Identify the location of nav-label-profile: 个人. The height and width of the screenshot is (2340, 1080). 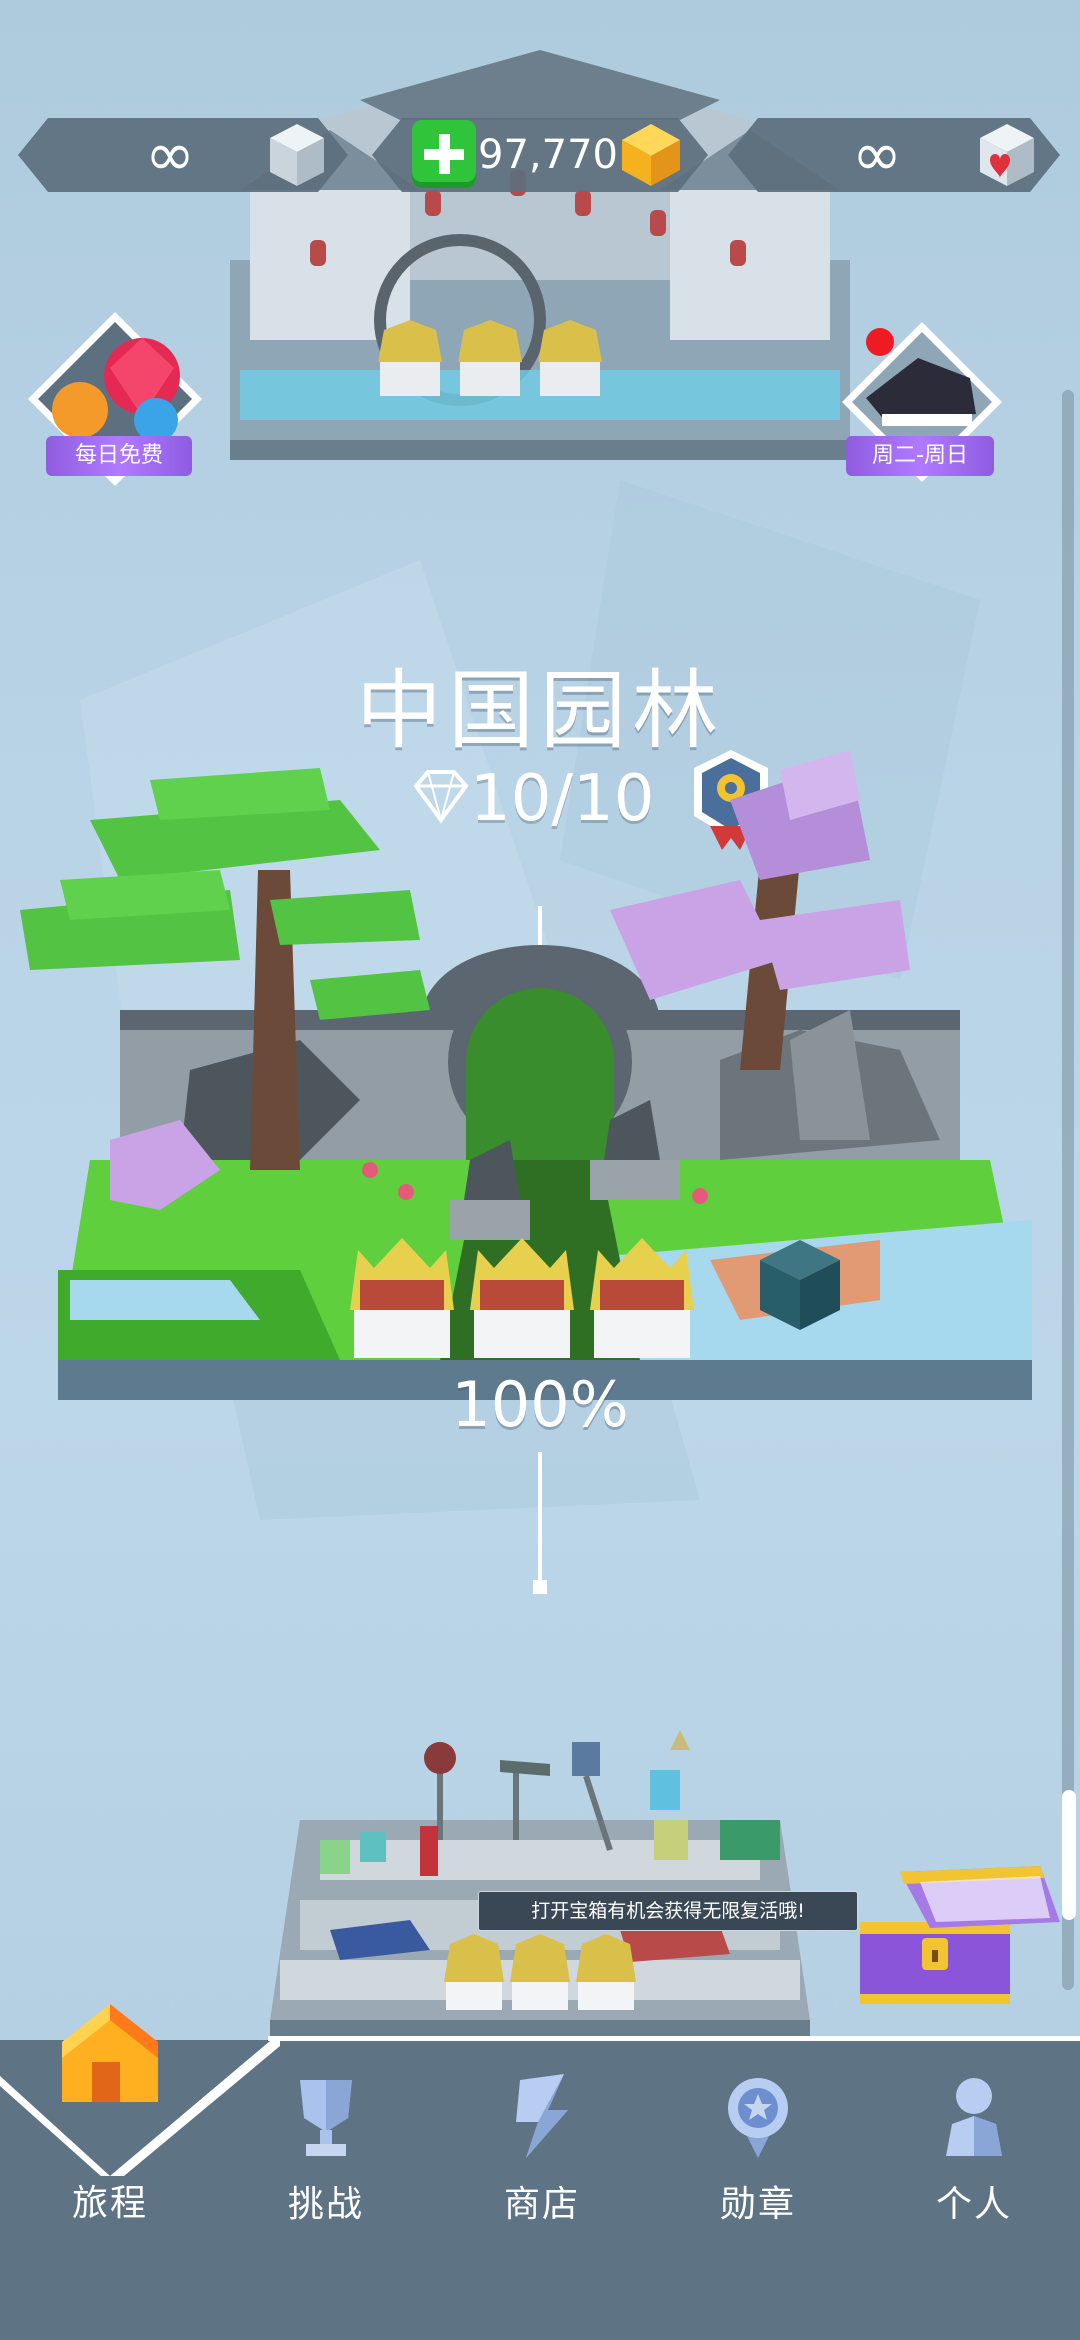
(973, 2204).